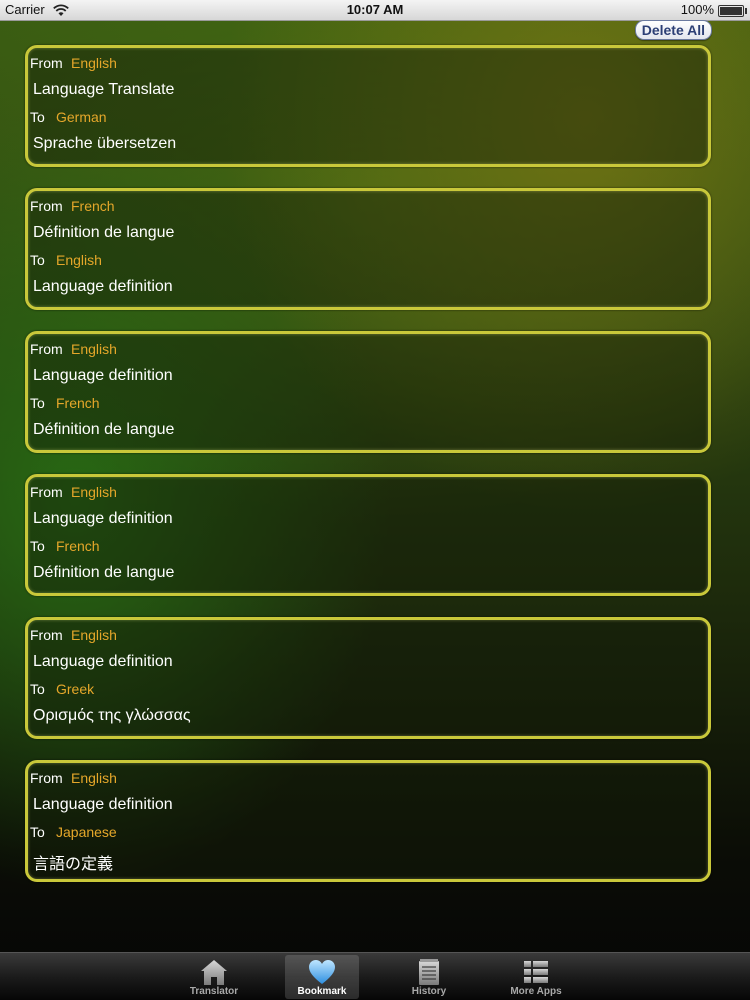  I want to click on tab-translator: Translator, so click(214, 977).